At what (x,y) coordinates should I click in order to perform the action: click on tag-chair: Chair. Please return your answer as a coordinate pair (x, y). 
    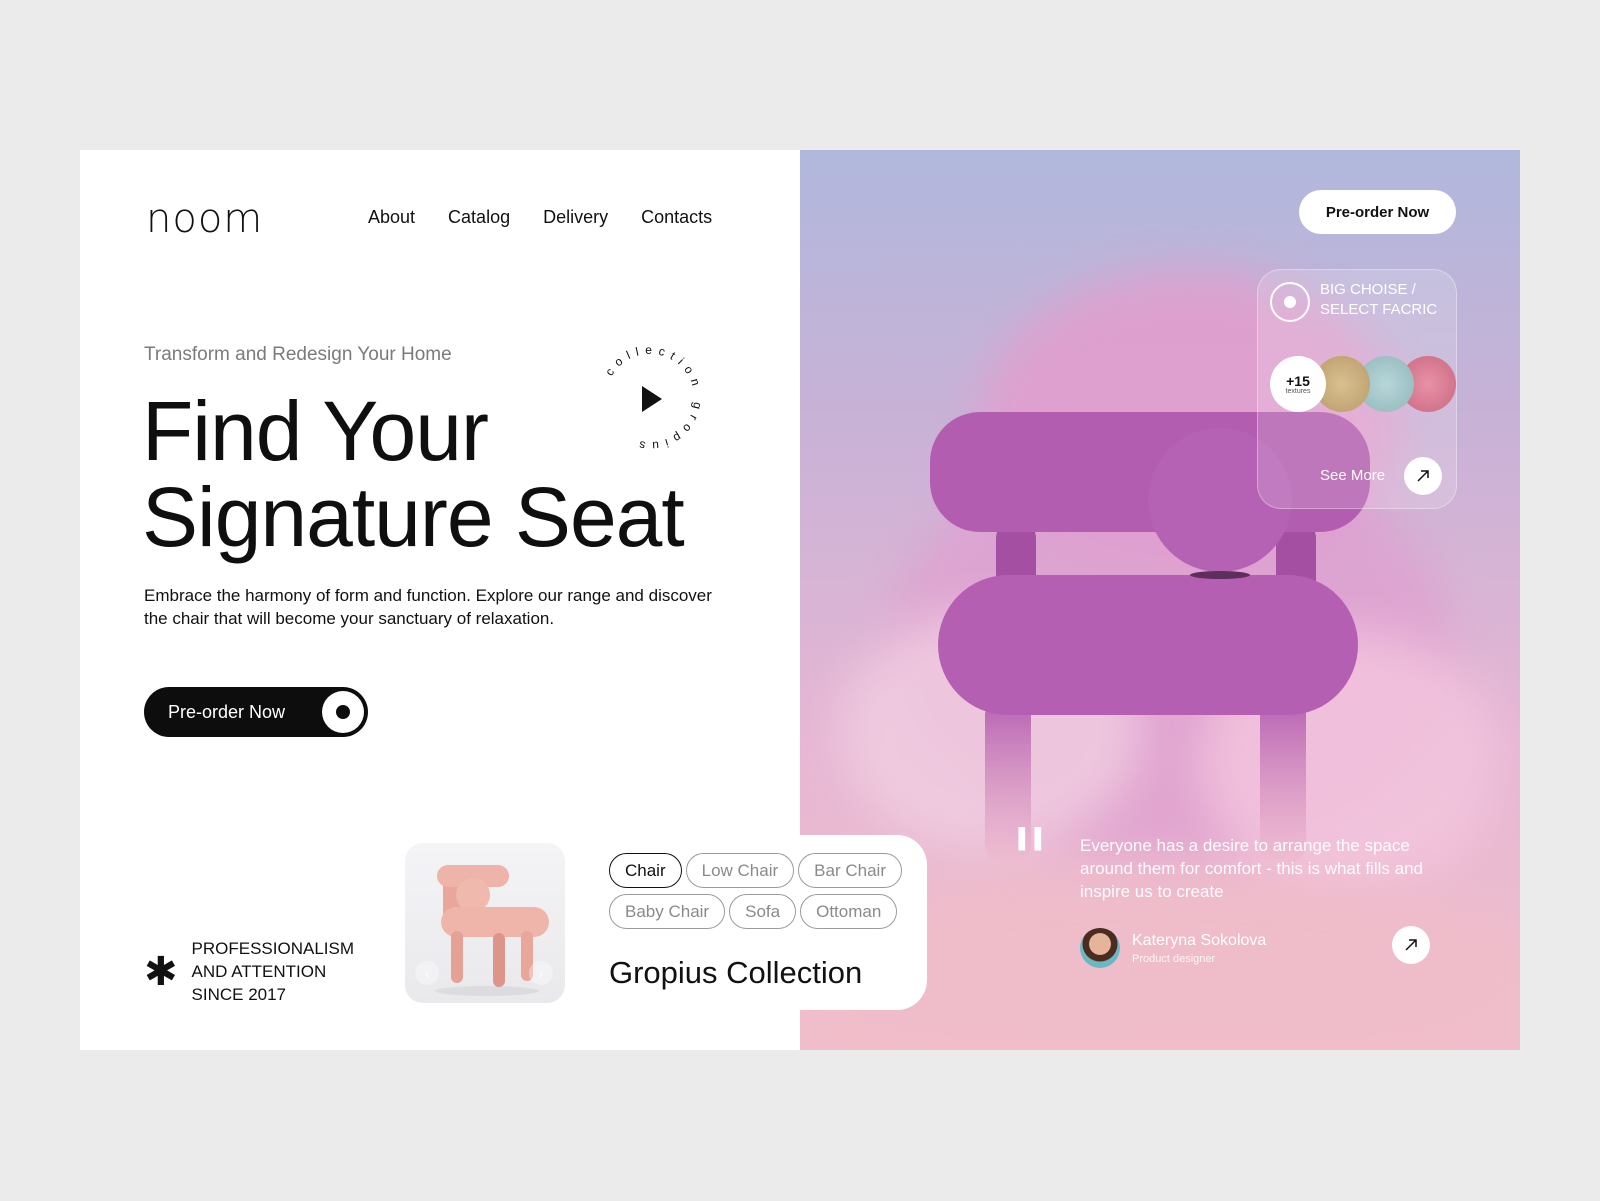
    Looking at the image, I should click on (645, 870).